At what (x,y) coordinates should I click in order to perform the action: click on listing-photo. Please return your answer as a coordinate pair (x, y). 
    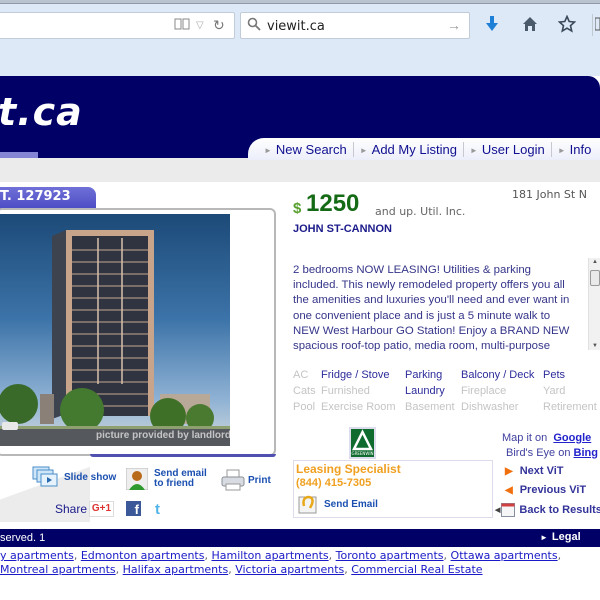
    Looking at the image, I should click on (115, 330).